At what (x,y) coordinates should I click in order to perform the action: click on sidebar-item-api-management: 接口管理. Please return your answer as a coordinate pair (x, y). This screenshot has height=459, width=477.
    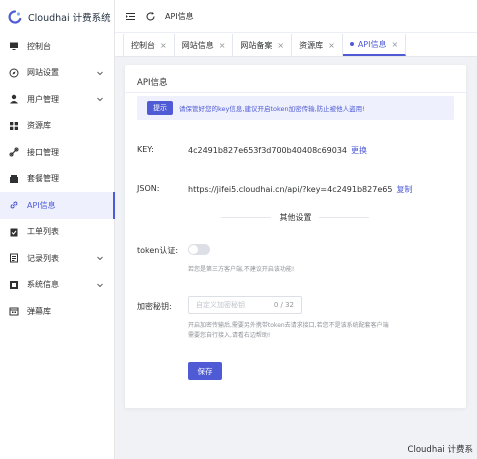
    Looking at the image, I should click on (57, 152).